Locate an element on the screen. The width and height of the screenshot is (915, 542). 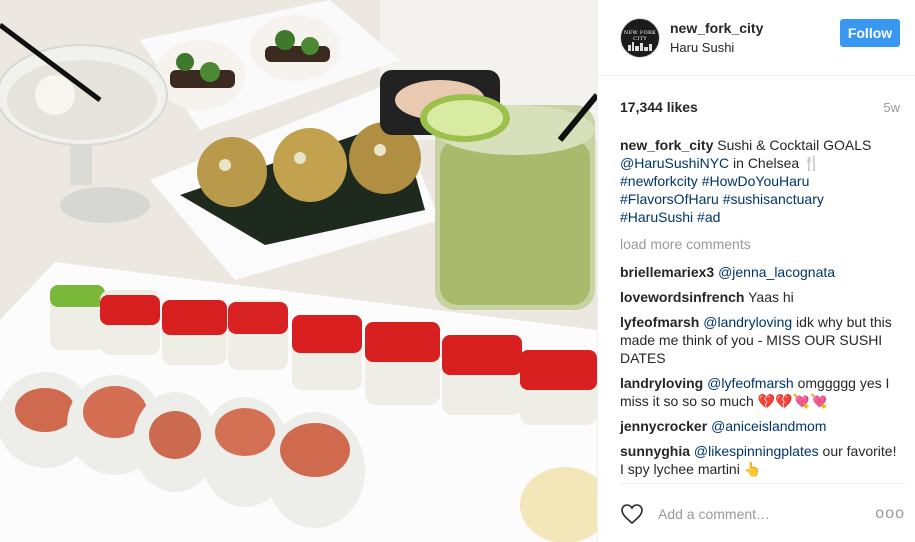
add-comment-bar: ooo is located at coordinates (756, 509).